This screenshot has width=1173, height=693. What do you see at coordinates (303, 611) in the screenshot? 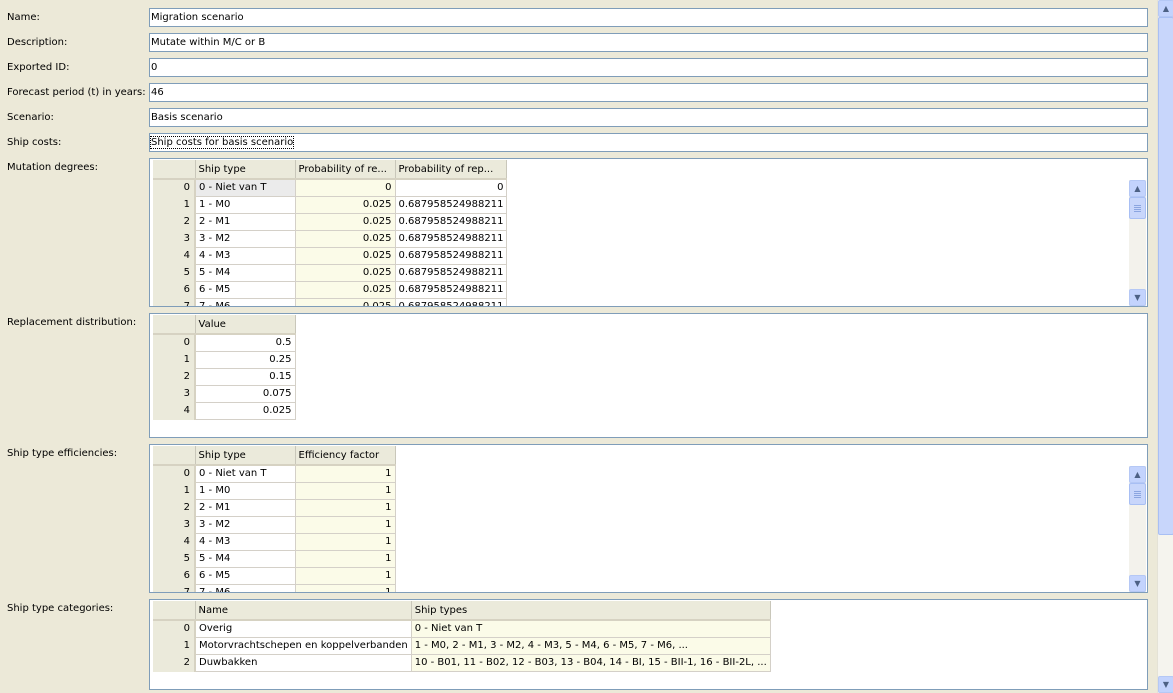
I see `column-header-name: Name` at bounding box center [303, 611].